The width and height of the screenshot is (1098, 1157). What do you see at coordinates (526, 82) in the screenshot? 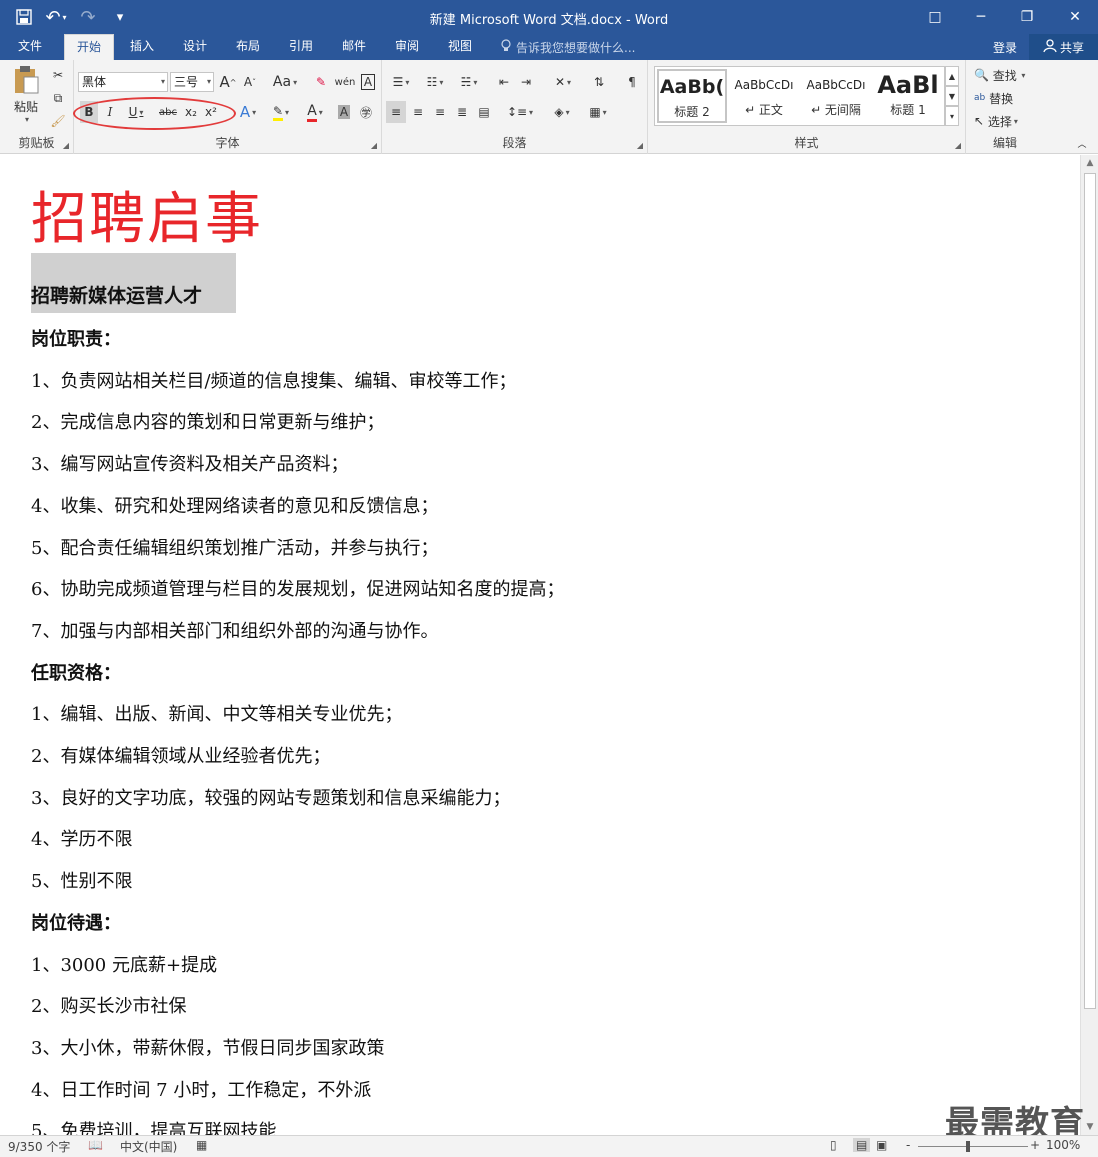
I see `increase-indent-button: ⇥` at bounding box center [526, 82].